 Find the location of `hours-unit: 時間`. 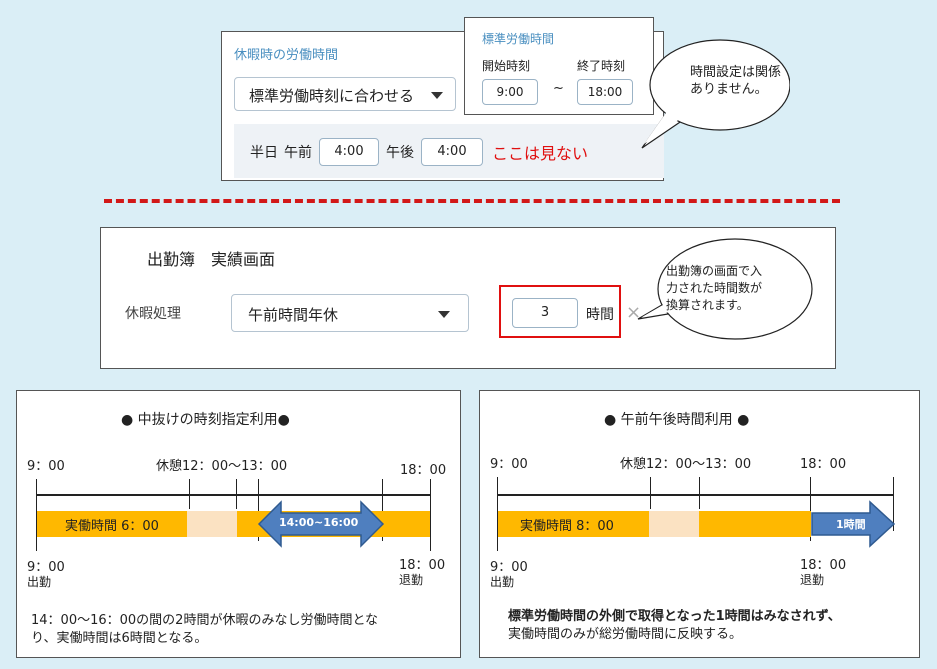

hours-unit: 時間 is located at coordinates (600, 315).